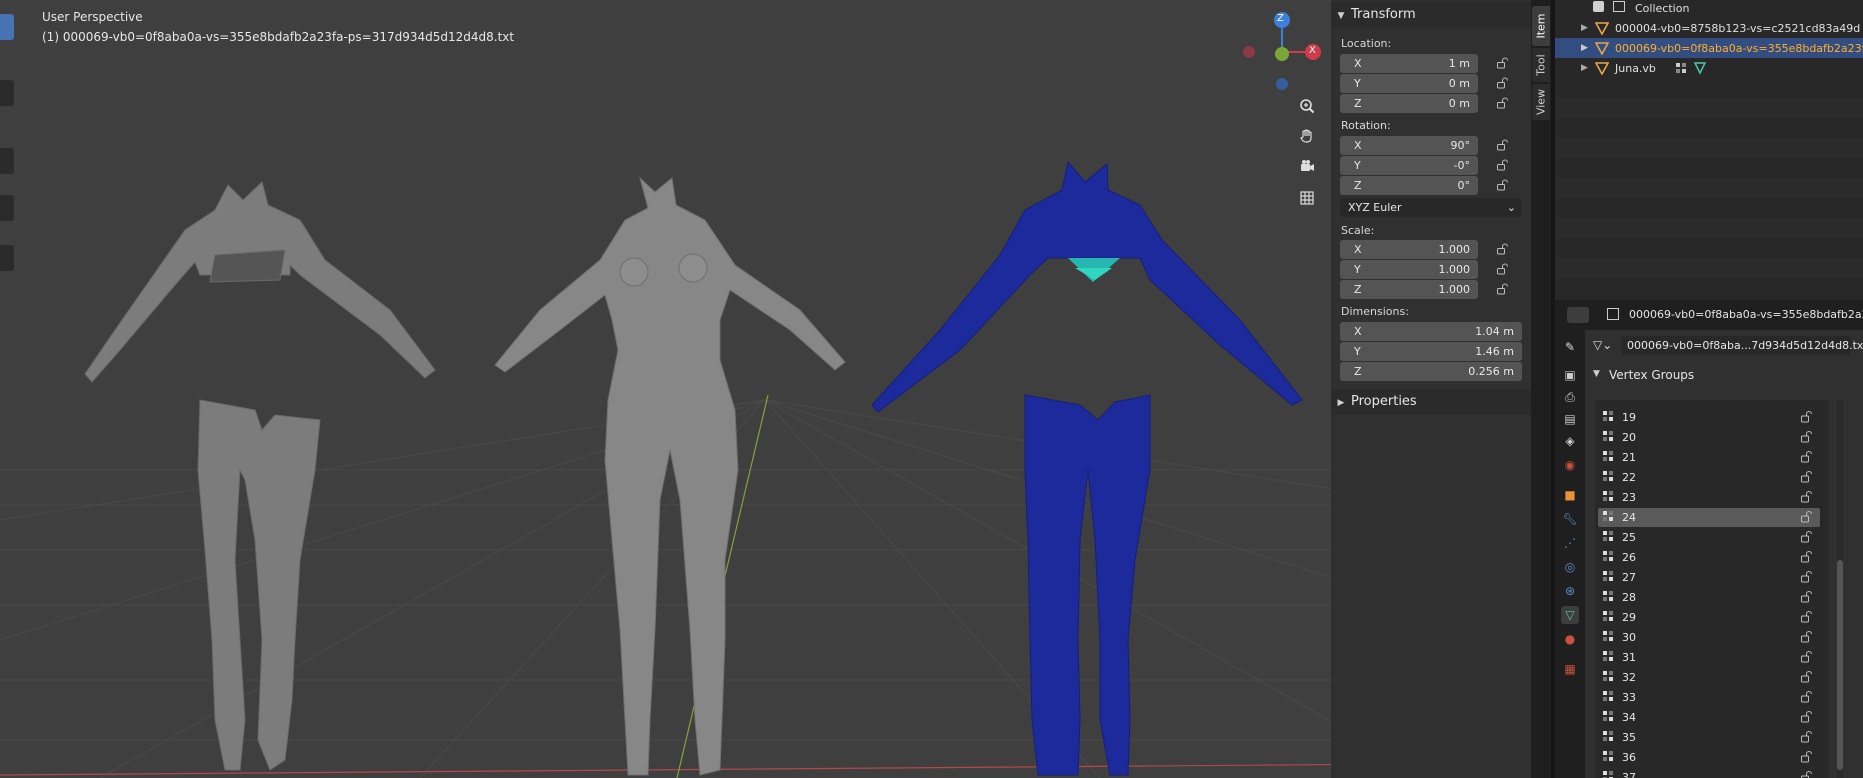 This screenshot has width=1863, height=778. What do you see at coordinates (1570, 397) in the screenshot?
I see `output-icon: ⎙` at bounding box center [1570, 397].